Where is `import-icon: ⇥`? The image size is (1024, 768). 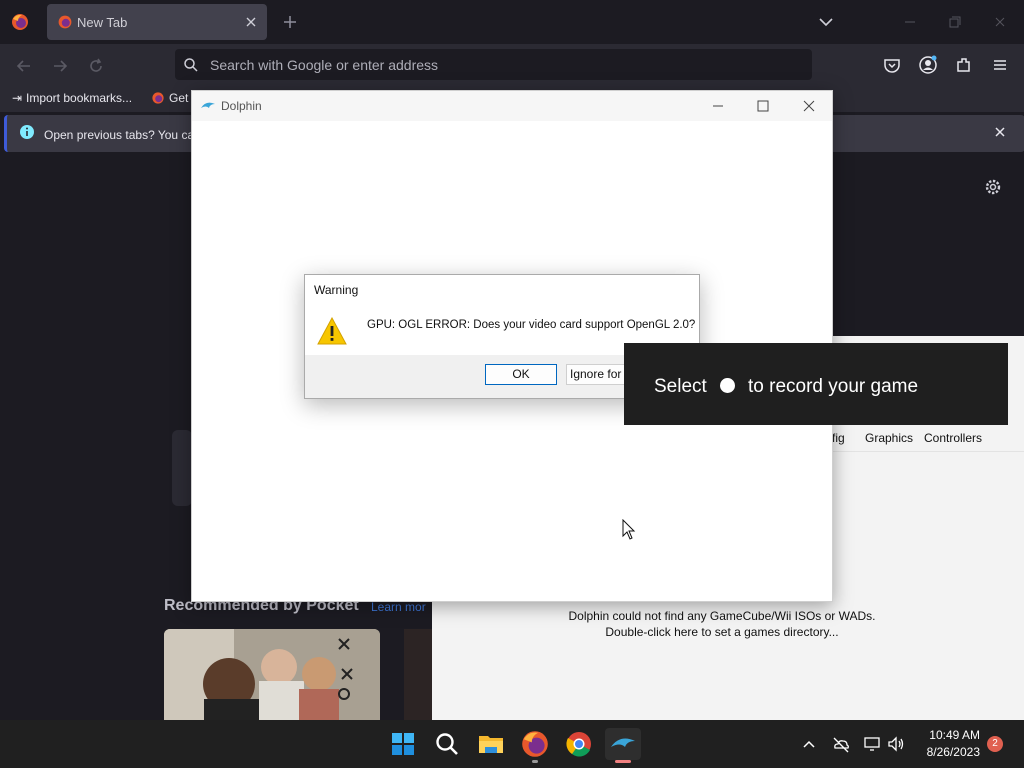
import-icon: ⇥ is located at coordinates (17, 98).